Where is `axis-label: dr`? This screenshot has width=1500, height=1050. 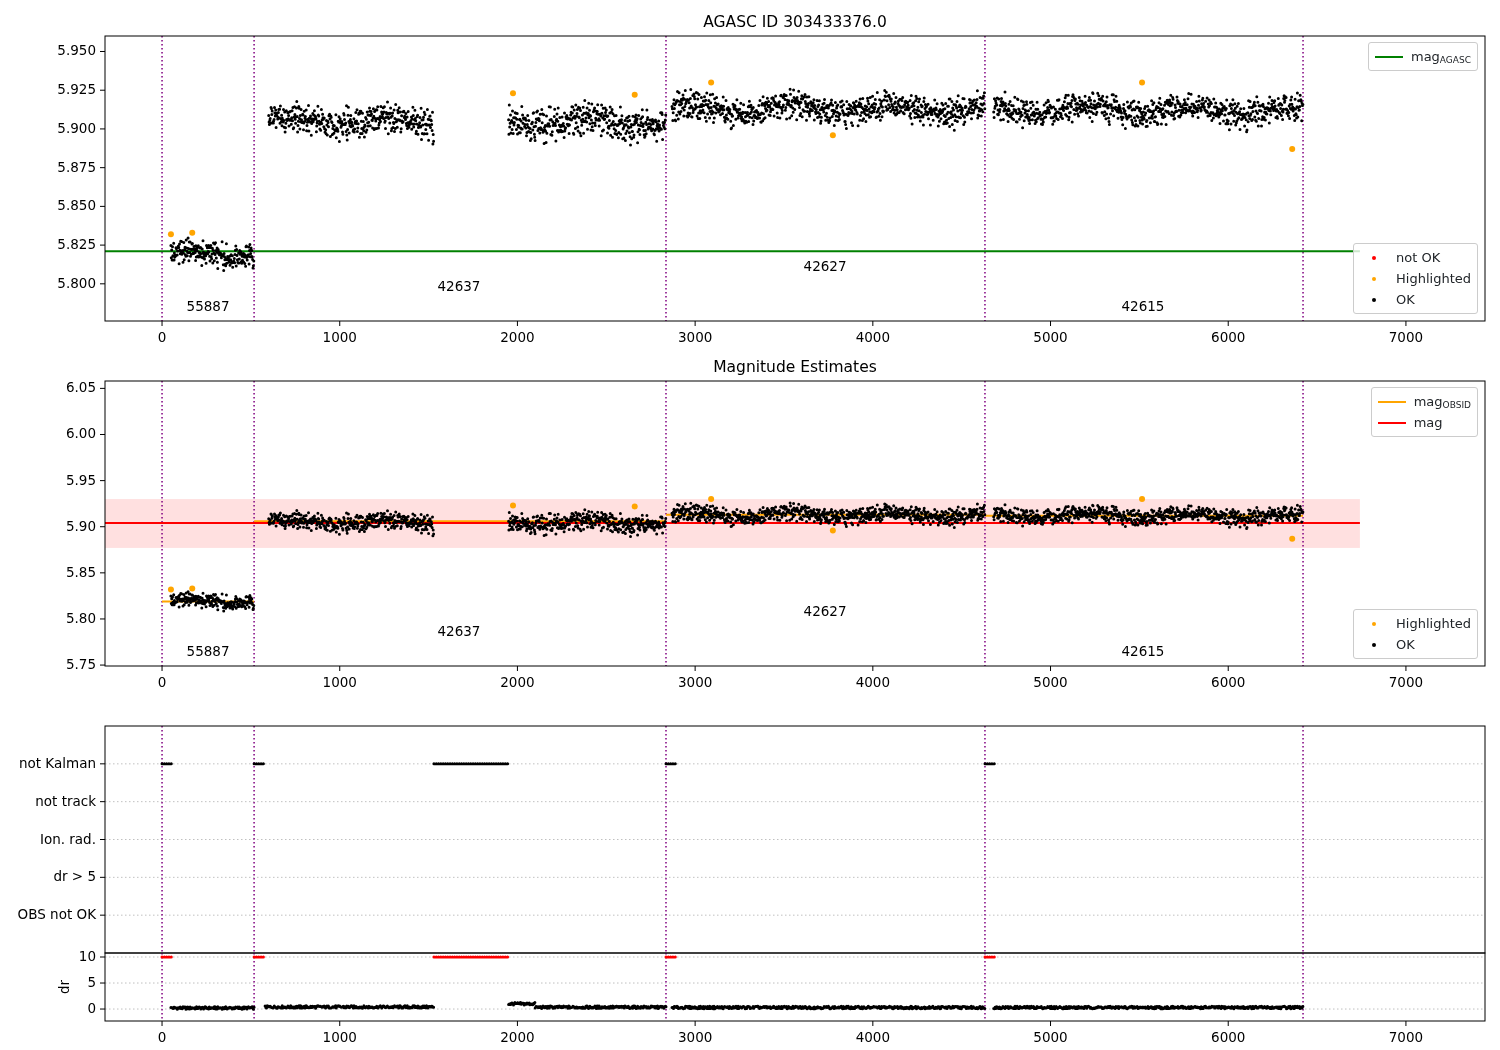
axis-label: dr is located at coordinates (64, 987).